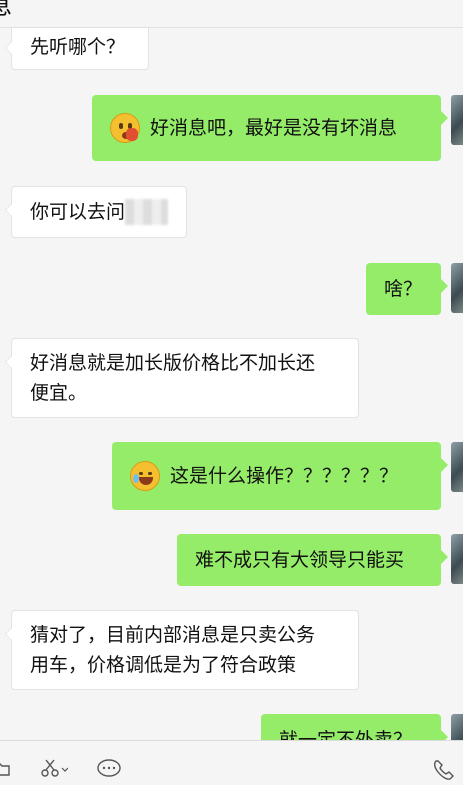  What do you see at coordinates (403, 289) in the screenshot?
I see `message-text: 啥？` at bounding box center [403, 289].